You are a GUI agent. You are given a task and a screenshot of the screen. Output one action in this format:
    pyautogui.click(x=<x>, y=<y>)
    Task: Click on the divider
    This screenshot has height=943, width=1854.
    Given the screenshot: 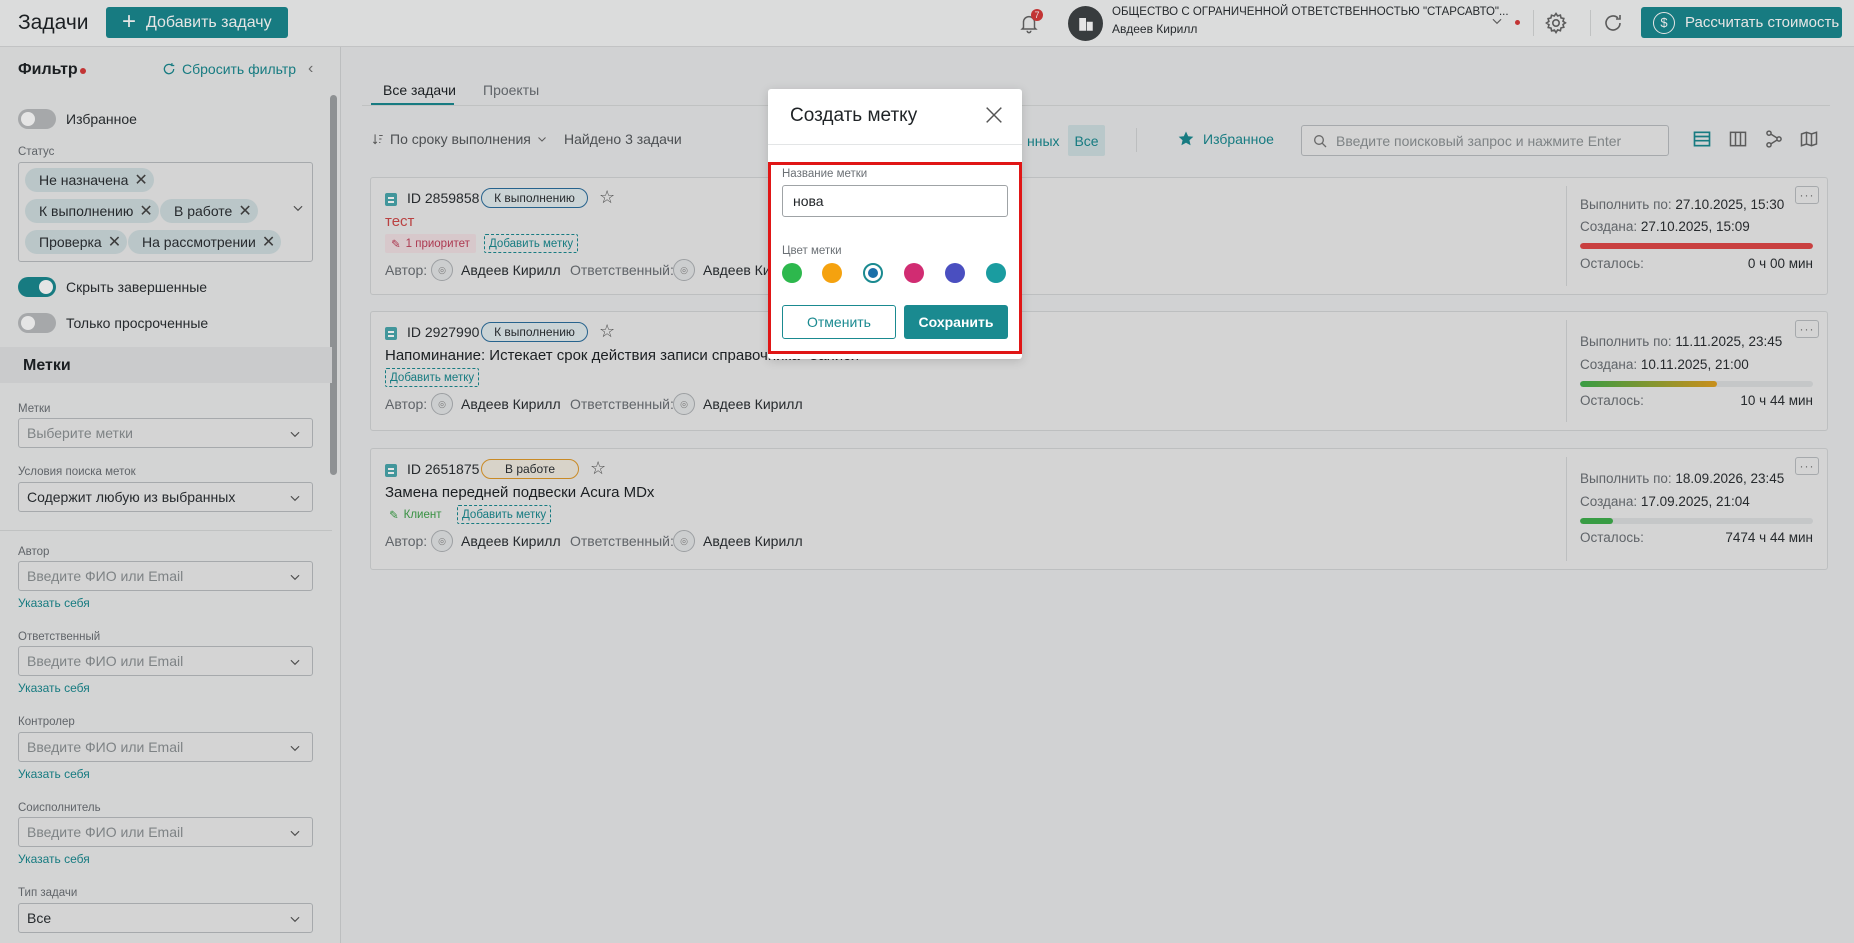 What is the action you would take?
    pyautogui.click(x=895, y=144)
    